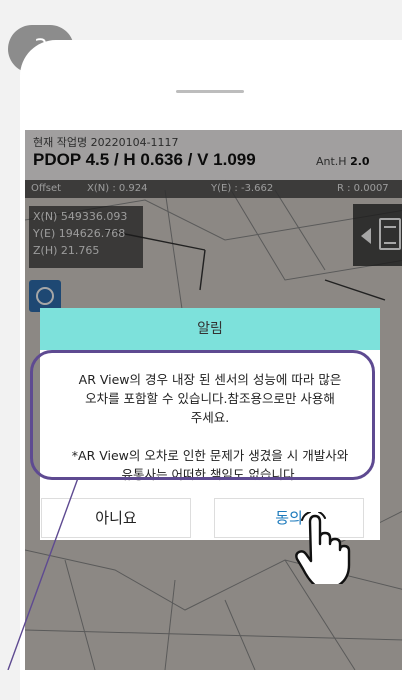  What do you see at coordinates (116, 518) in the screenshot?
I see `cancel-button: 아니요` at bounding box center [116, 518].